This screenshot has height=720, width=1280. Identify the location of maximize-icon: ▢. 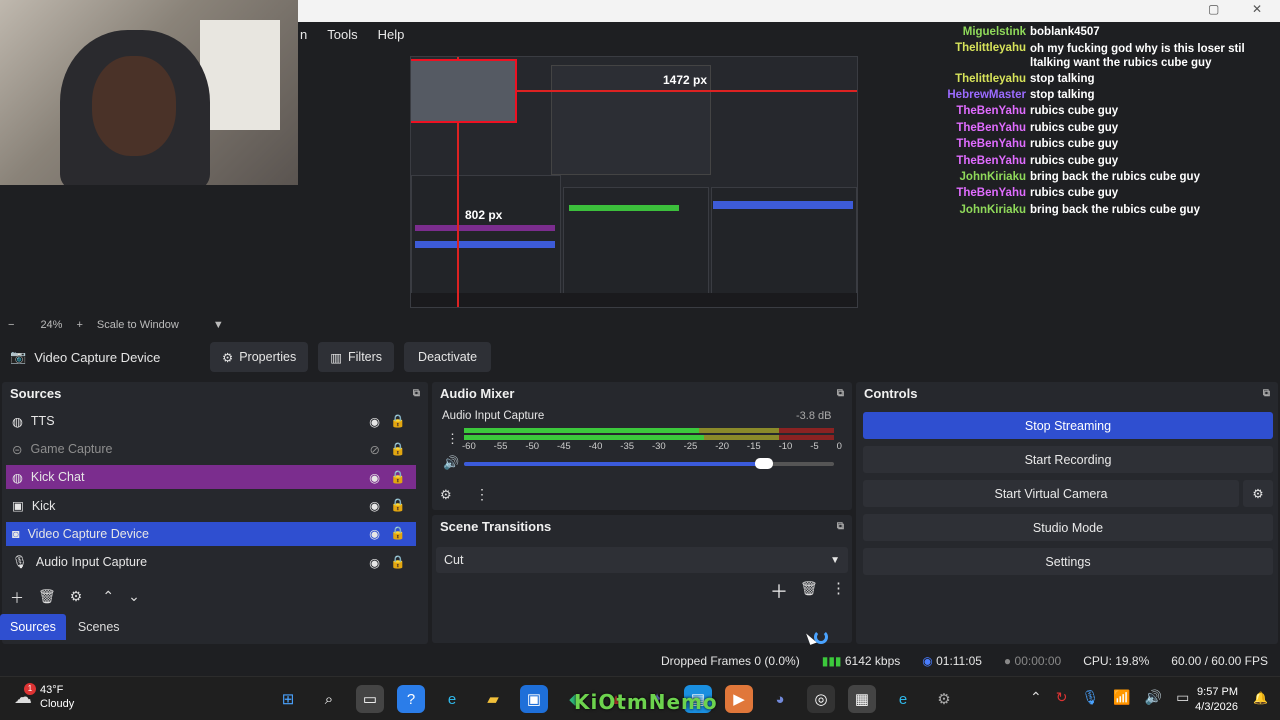
(1213, 9).